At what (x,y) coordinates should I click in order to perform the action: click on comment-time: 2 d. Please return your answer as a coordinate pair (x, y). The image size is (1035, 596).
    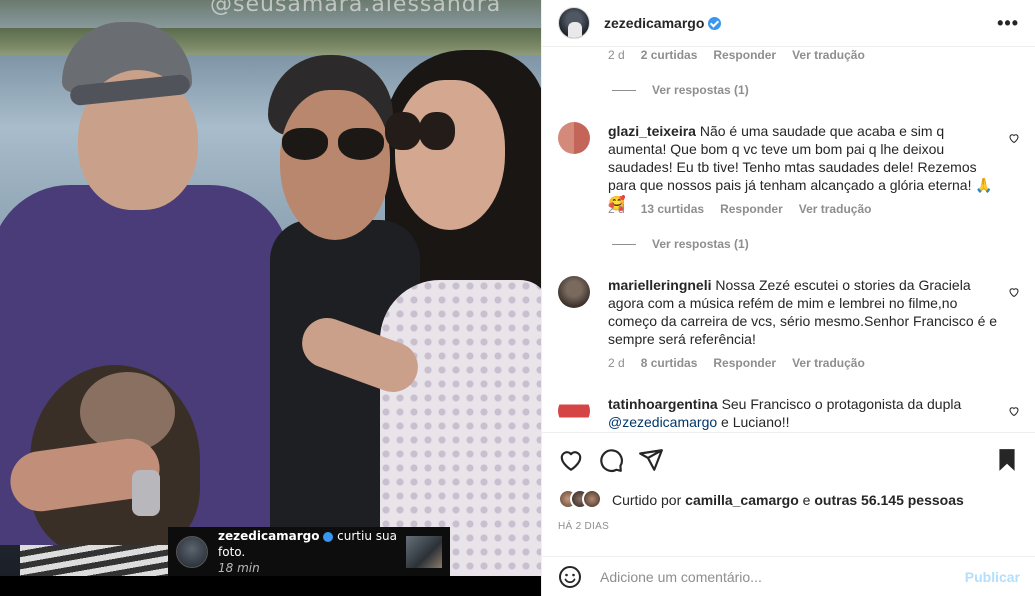
    Looking at the image, I should click on (616, 55).